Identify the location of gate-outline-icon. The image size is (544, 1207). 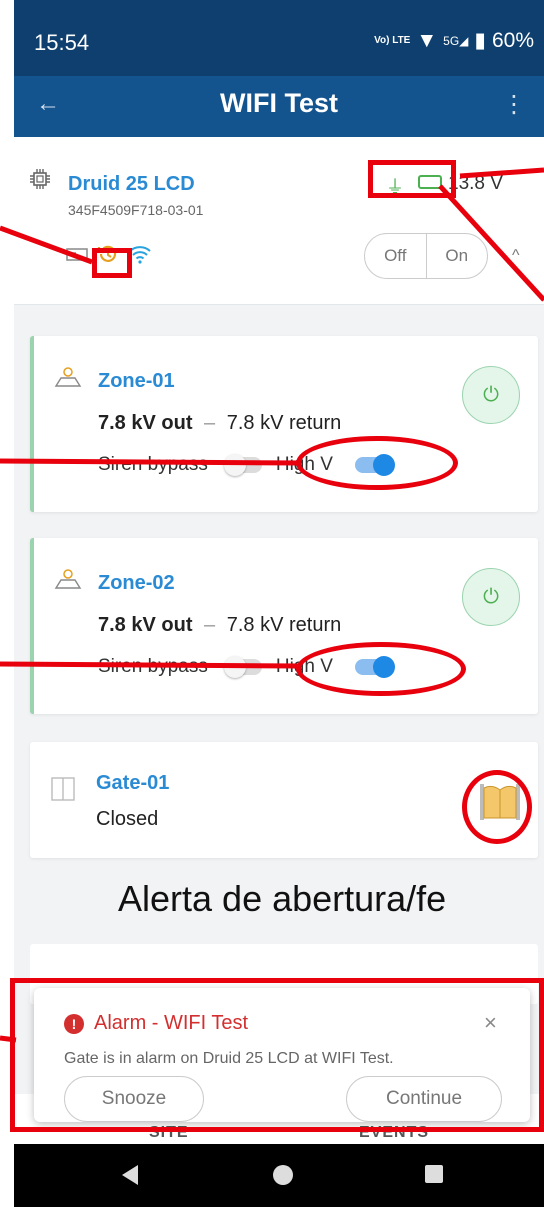
(63, 789).